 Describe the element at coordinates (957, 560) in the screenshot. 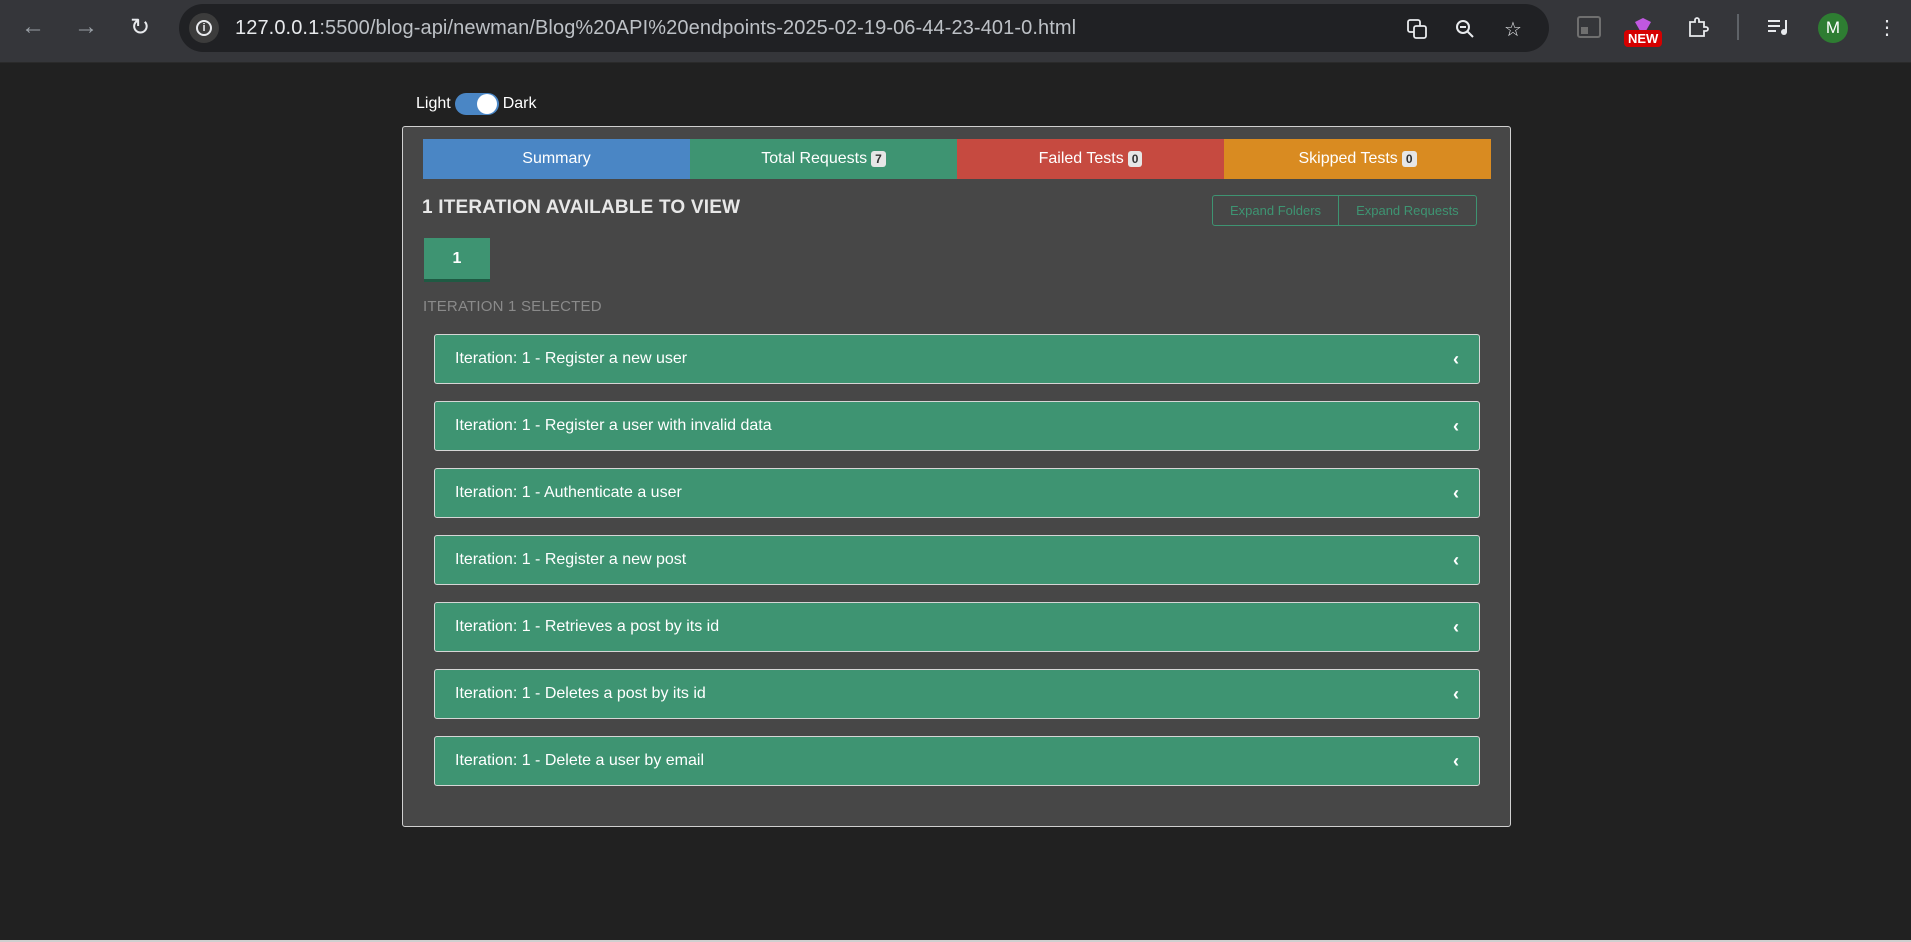

I see `request-item: Iteration: 1 - Register a new post ‹` at that location.